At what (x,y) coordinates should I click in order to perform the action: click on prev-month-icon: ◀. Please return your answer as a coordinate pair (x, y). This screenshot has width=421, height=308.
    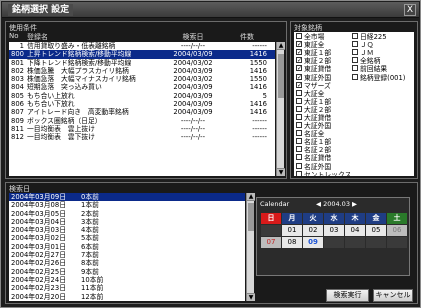
    Looking at the image, I should click on (318, 204).